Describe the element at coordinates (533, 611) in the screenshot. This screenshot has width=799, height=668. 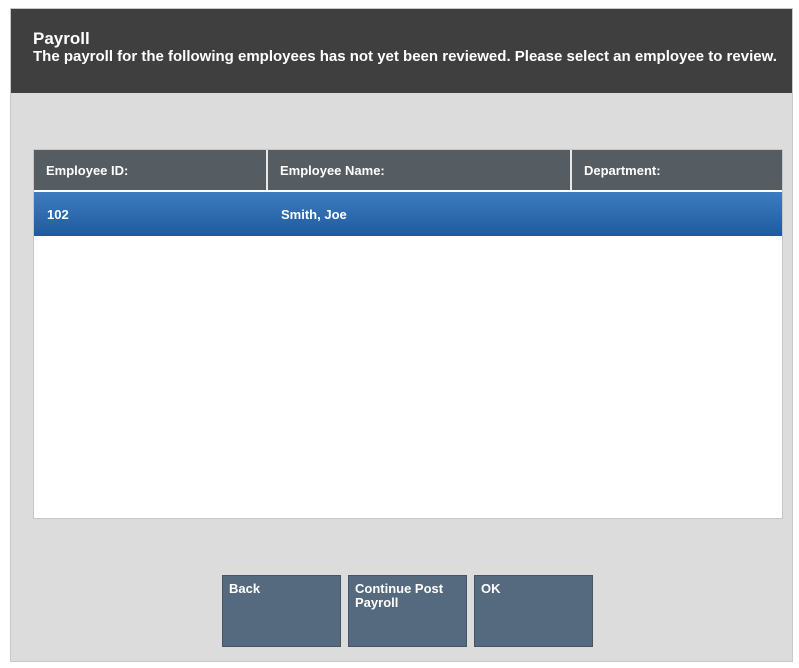
I see `ok-button: OK` at that location.